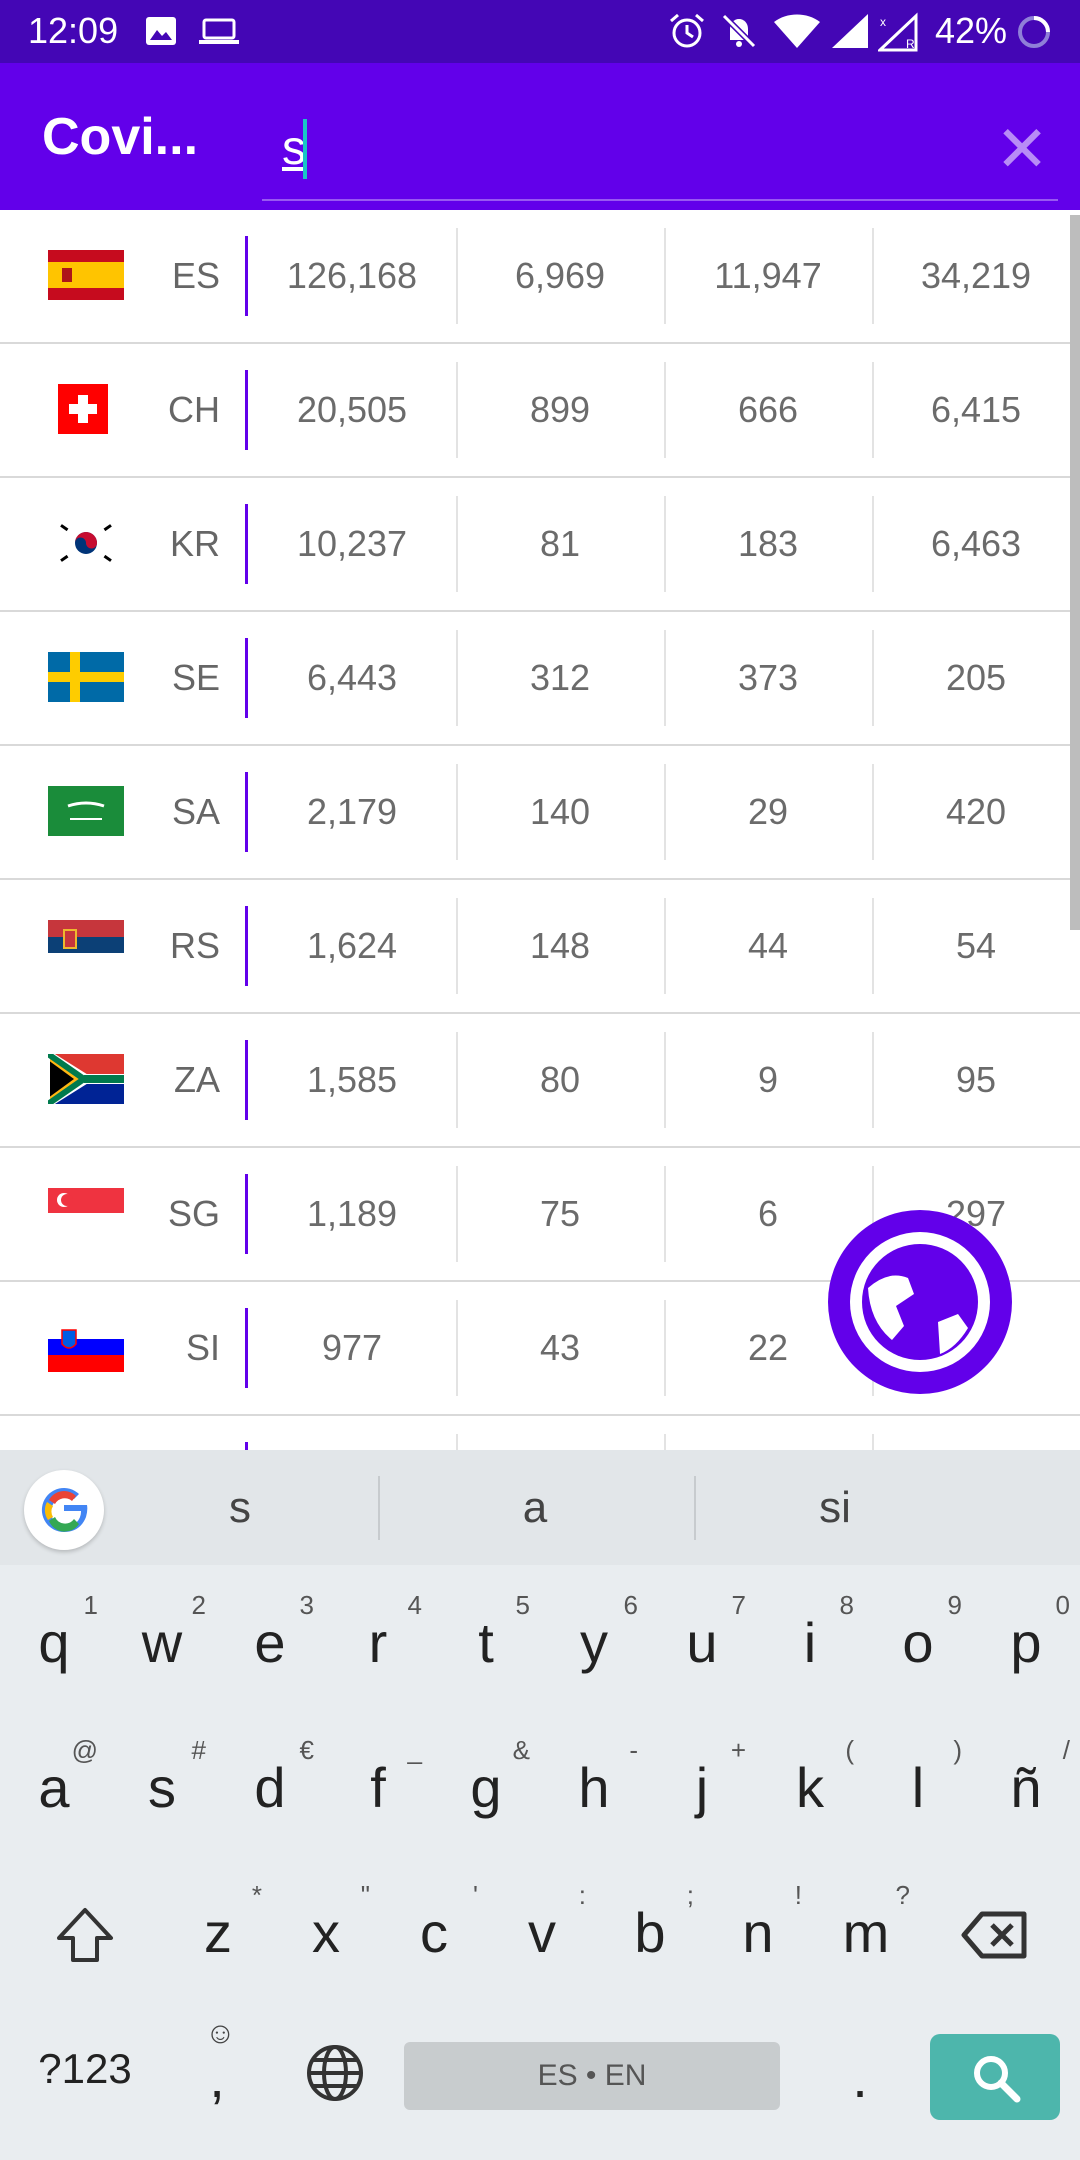 This screenshot has height=2160, width=1080. What do you see at coordinates (486, 1640) in the screenshot?
I see `key-t: t5` at bounding box center [486, 1640].